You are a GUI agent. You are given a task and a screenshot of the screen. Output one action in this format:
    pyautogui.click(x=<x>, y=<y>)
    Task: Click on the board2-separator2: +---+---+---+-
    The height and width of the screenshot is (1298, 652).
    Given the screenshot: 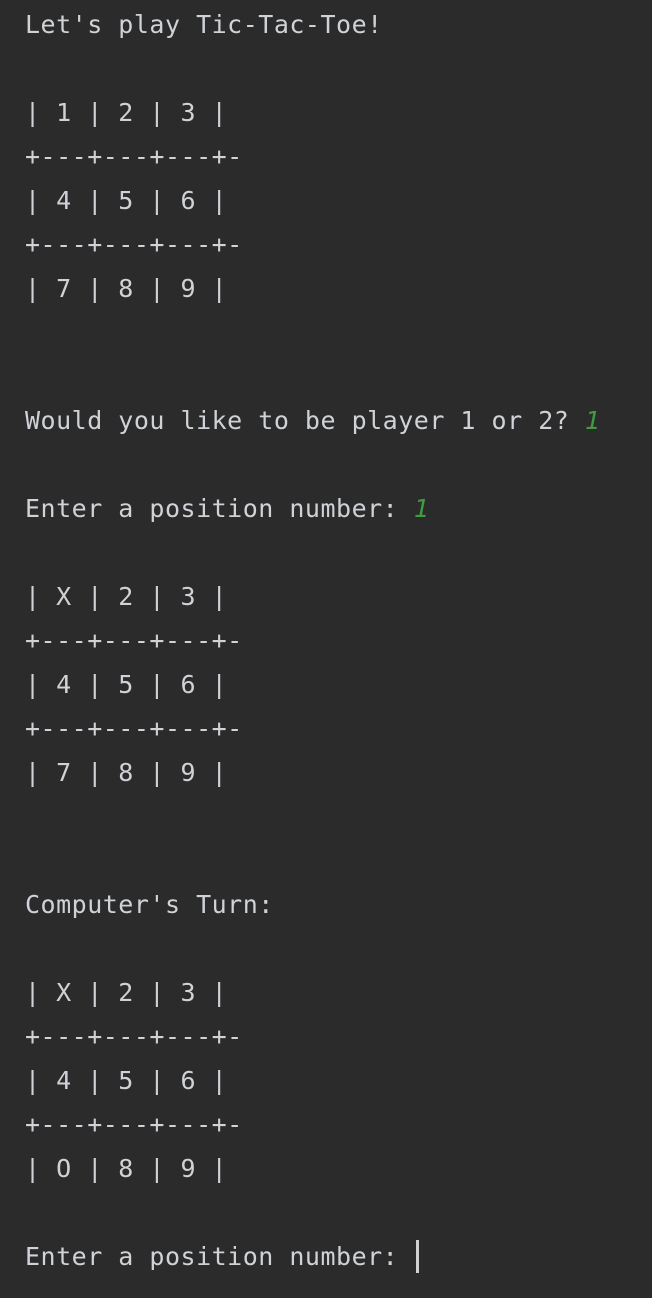 What is the action you would take?
    pyautogui.click(x=134, y=728)
    